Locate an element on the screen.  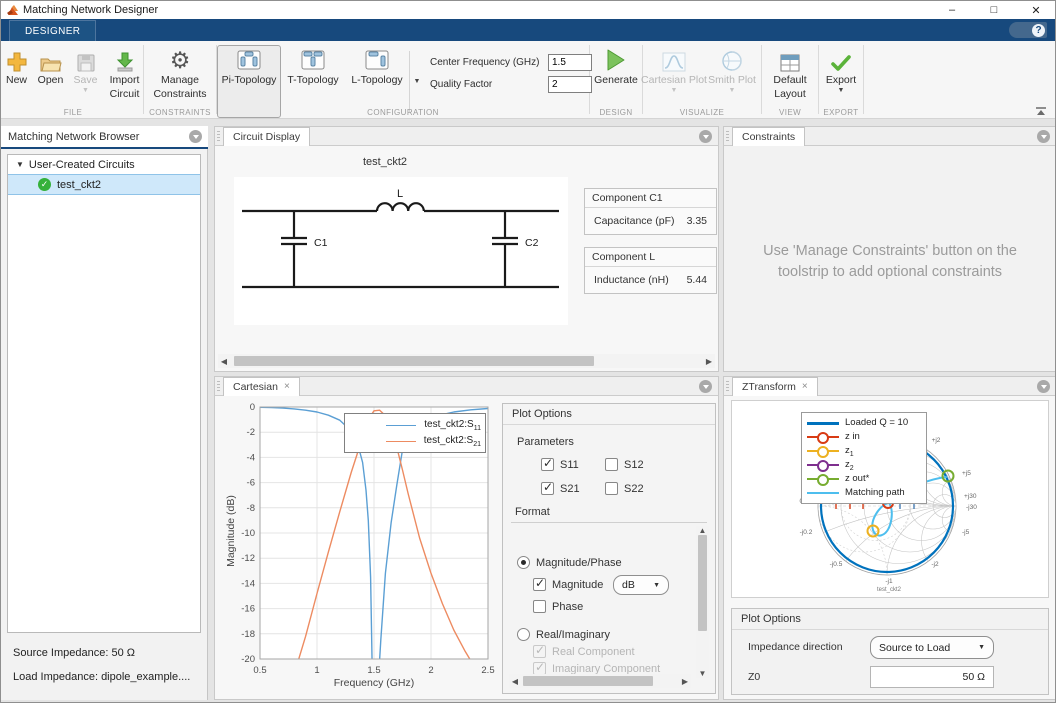
impedance-direction-dropdown: Source to Load ▼ is located at coordinates (932, 647).